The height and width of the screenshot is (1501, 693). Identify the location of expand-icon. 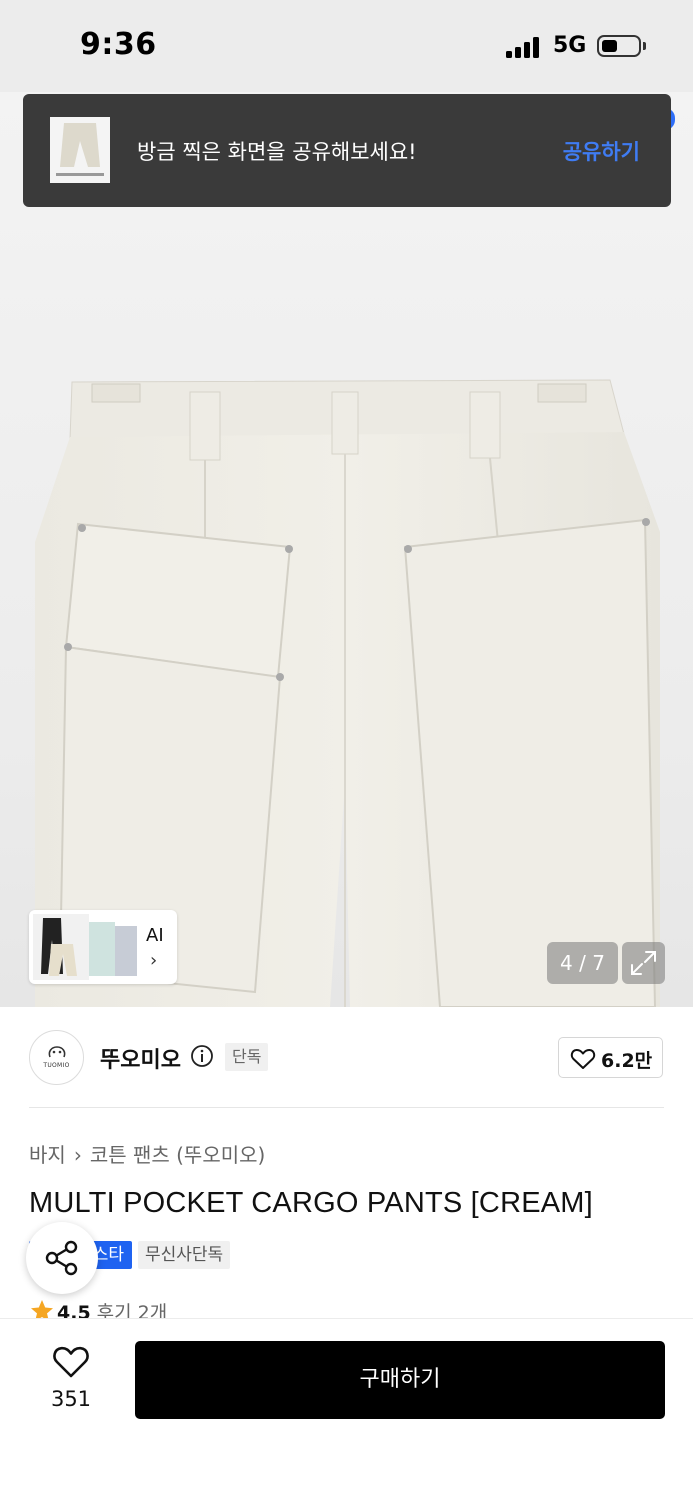
(643, 963).